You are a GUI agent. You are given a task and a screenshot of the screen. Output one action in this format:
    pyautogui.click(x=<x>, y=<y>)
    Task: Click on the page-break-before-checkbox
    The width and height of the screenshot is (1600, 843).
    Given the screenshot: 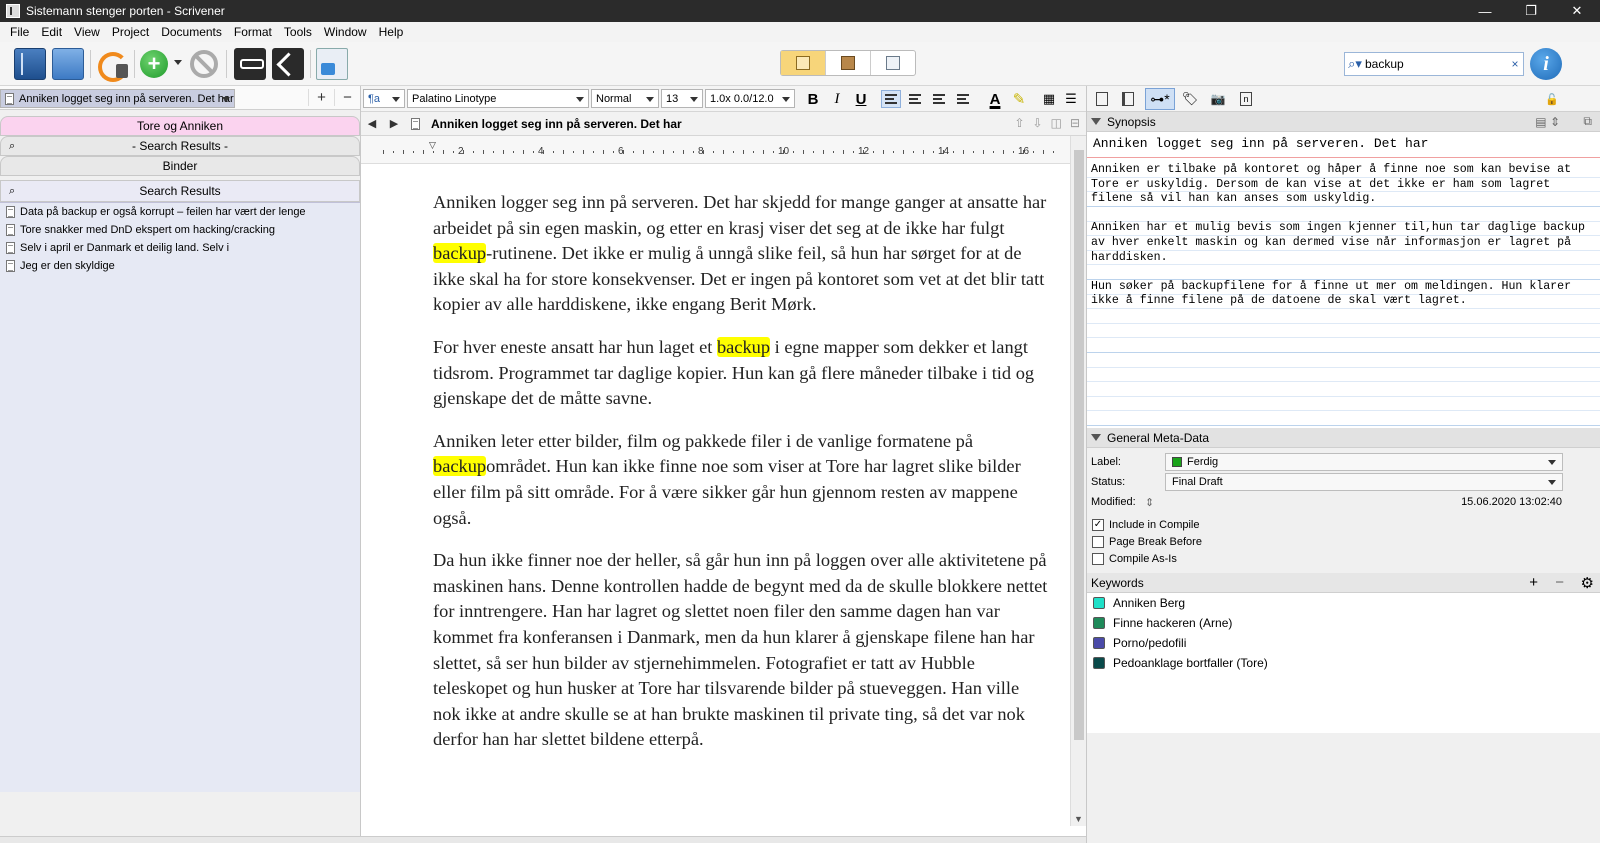 What is the action you would take?
    pyautogui.click(x=1098, y=541)
    